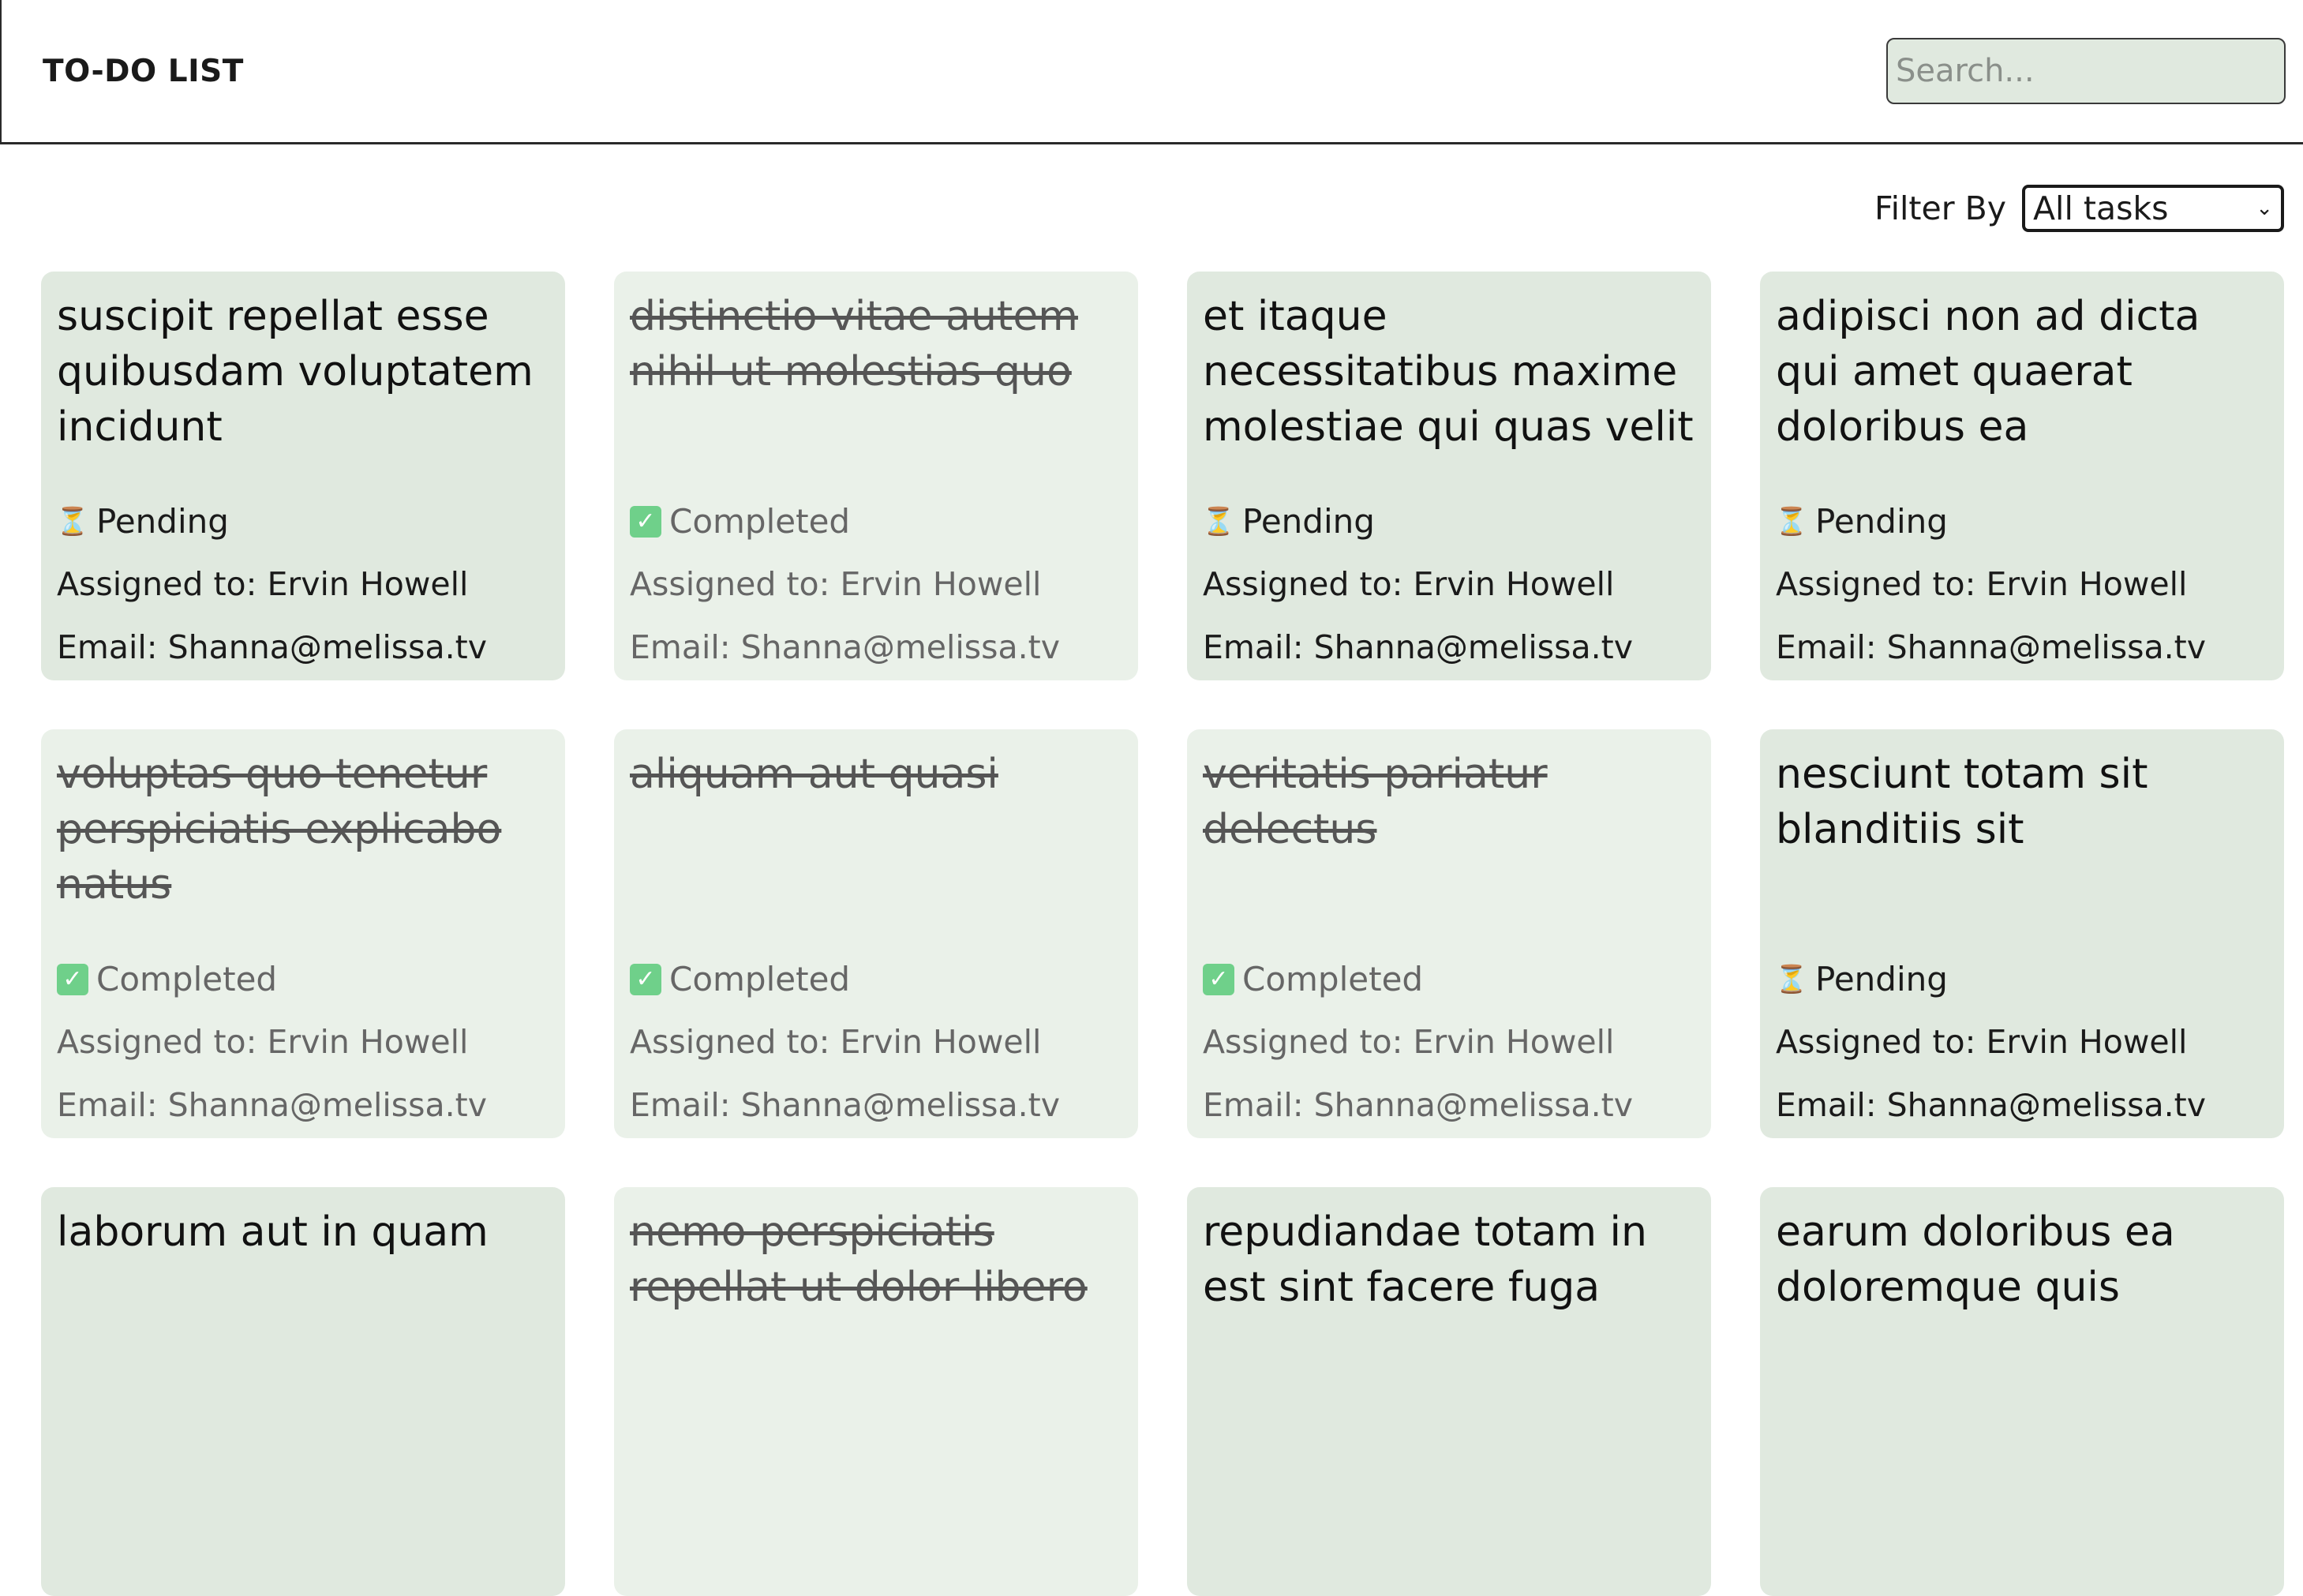  Describe the element at coordinates (303, 1392) in the screenshot. I see `task-card: laborum aut in quam` at that location.